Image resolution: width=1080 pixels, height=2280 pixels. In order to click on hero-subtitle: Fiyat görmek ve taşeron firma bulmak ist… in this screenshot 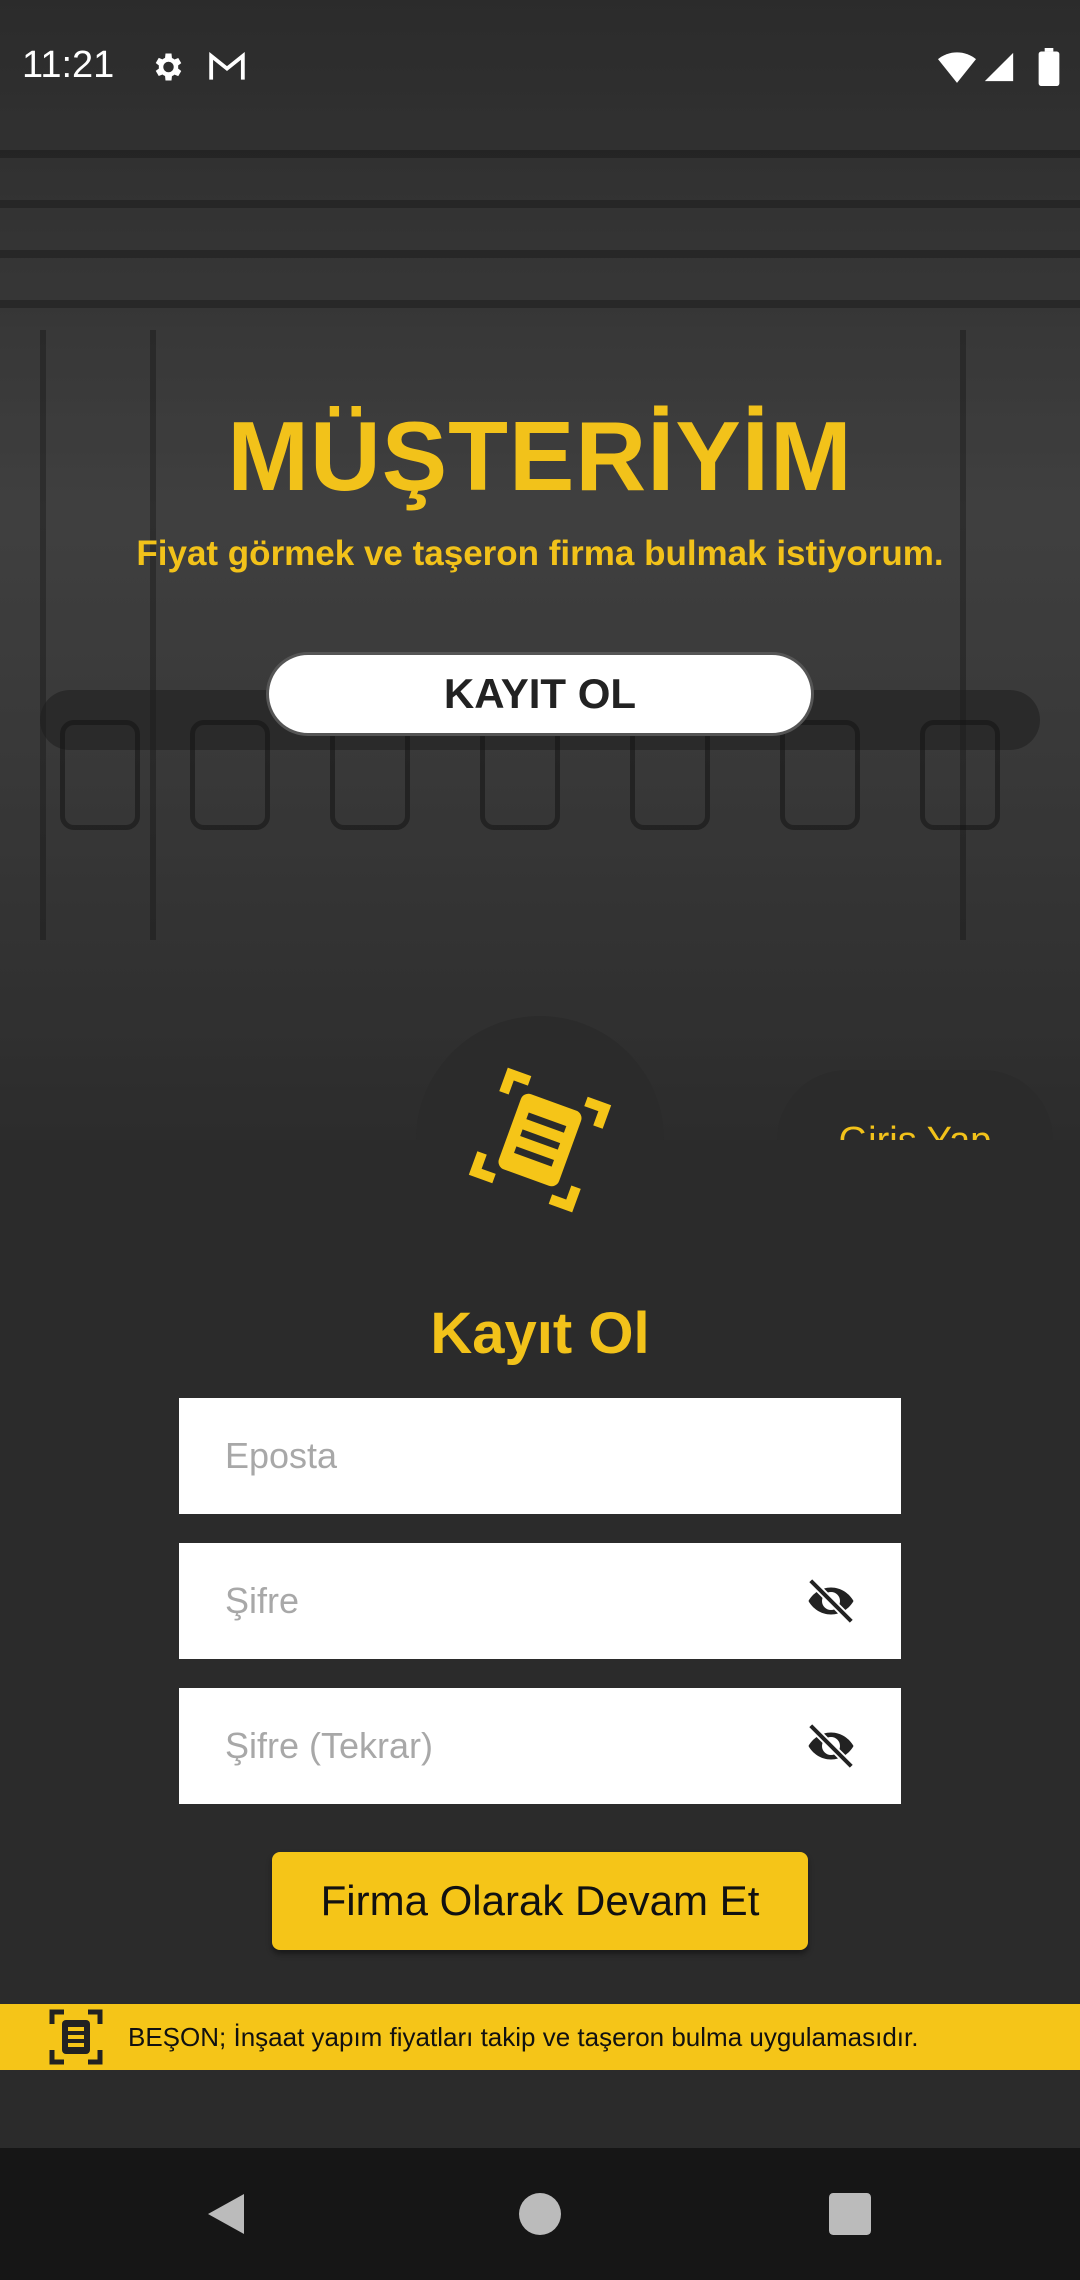, I will do `click(540, 553)`.